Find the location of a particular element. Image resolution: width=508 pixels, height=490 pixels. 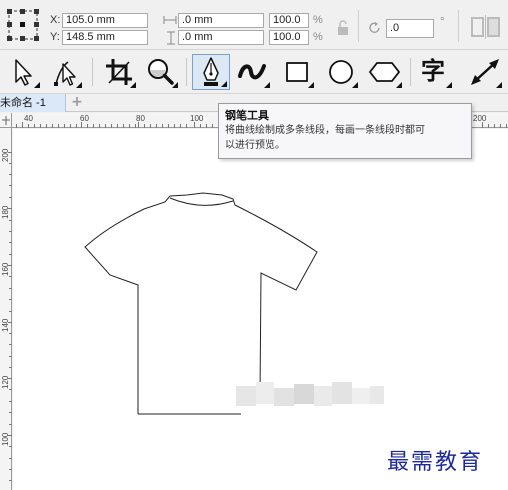

add-document-tab-icon: + is located at coordinates (77, 102).